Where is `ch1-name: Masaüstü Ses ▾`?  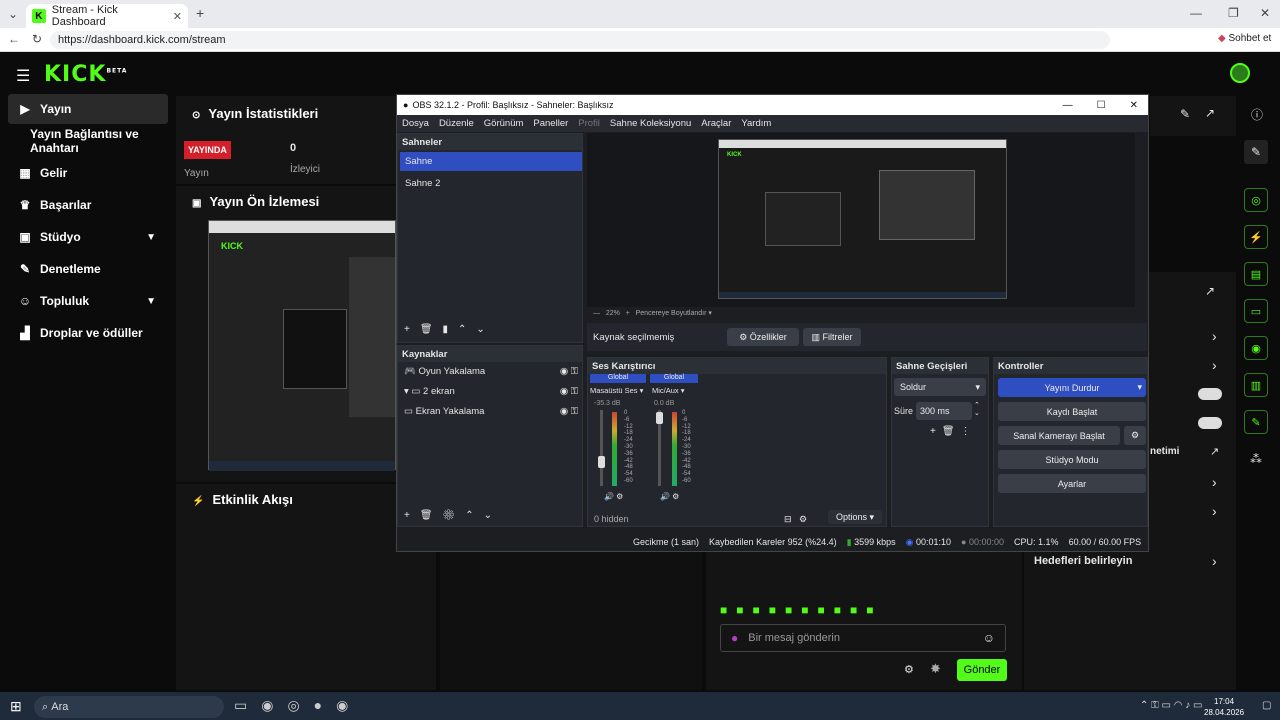 ch1-name: Masaüstü Ses ▾ is located at coordinates (616, 390).